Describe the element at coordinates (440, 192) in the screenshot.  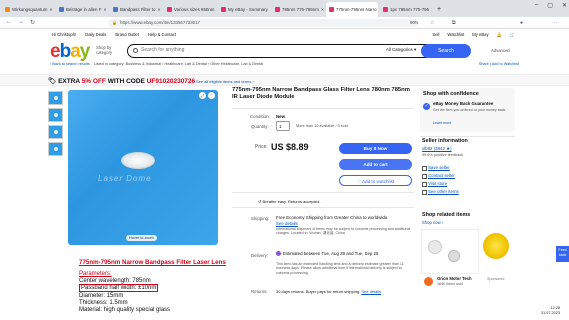
I see `see-other-items-link: See other items` at that location.